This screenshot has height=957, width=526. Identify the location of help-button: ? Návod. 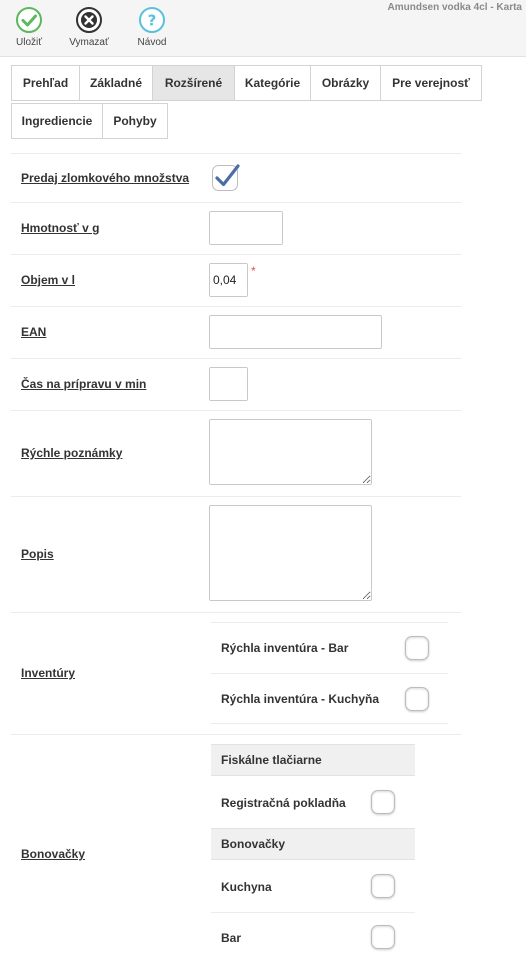
(152, 27).